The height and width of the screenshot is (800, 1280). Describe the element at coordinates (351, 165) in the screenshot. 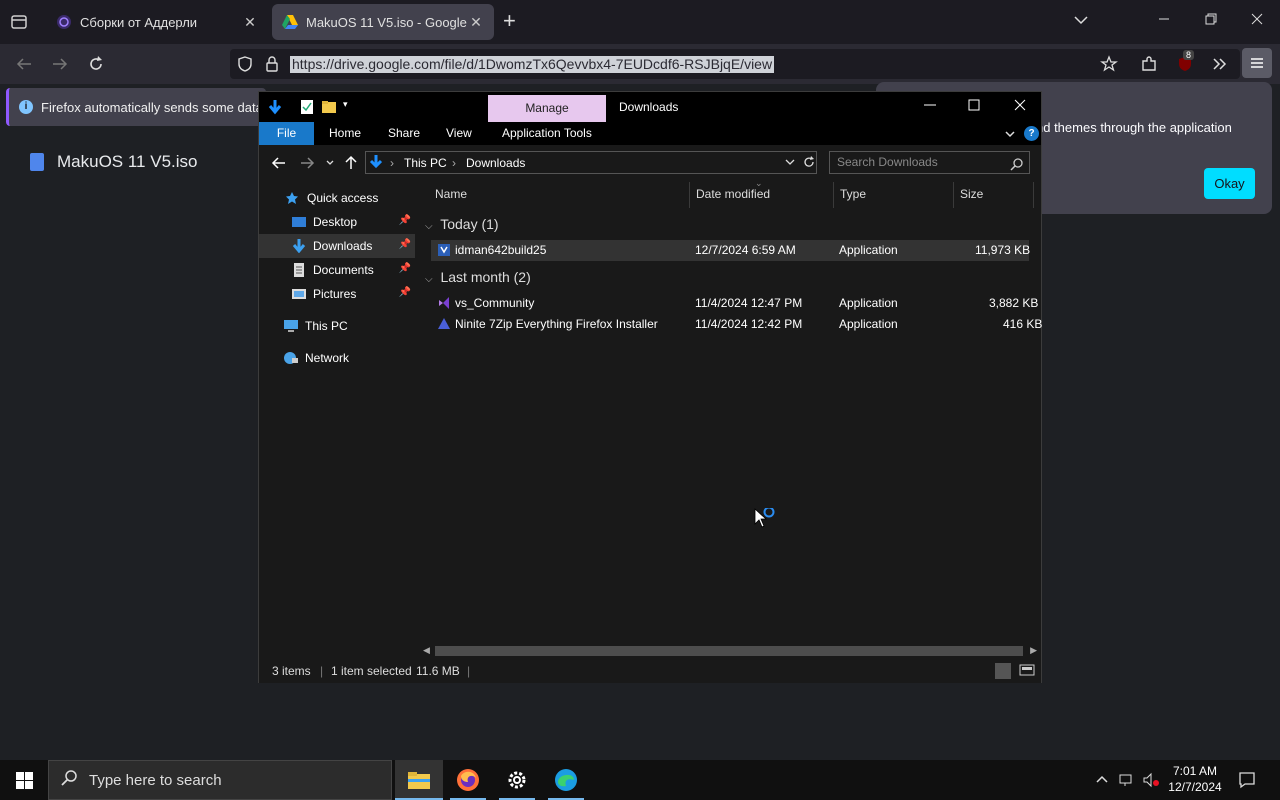

I see `up-arrow-icon` at that location.